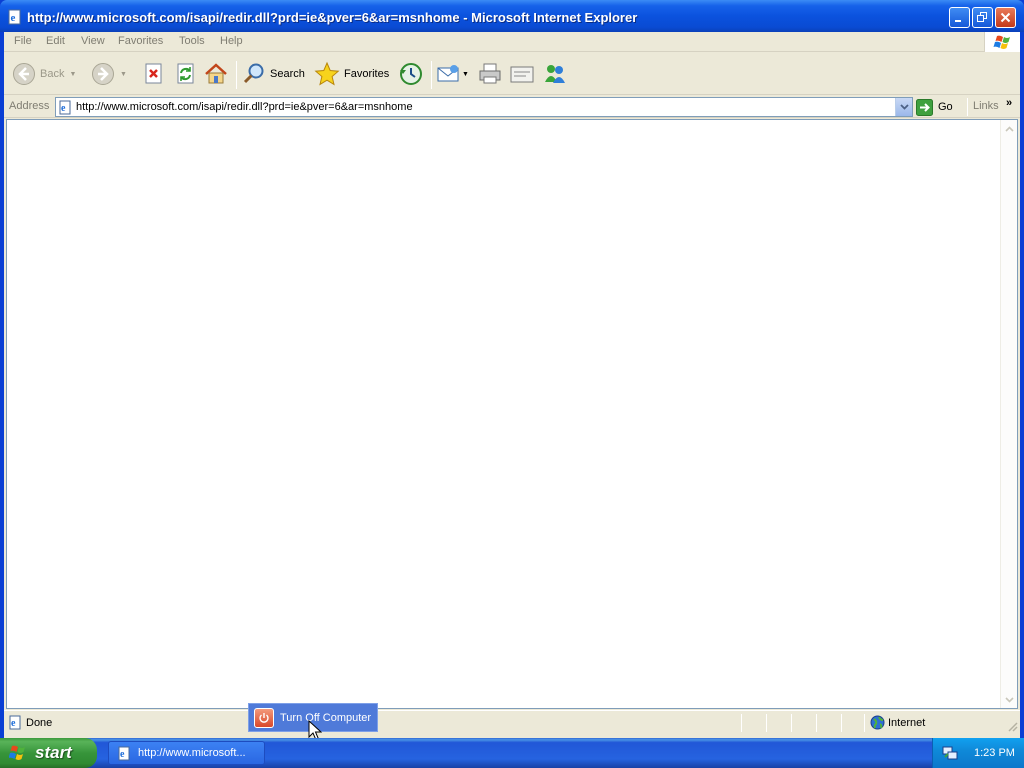 This screenshot has width=1024, height=768. Describe the element at coordinates (994, 753) in the screenshot. I see `clock: 1:23 PM` at that location.